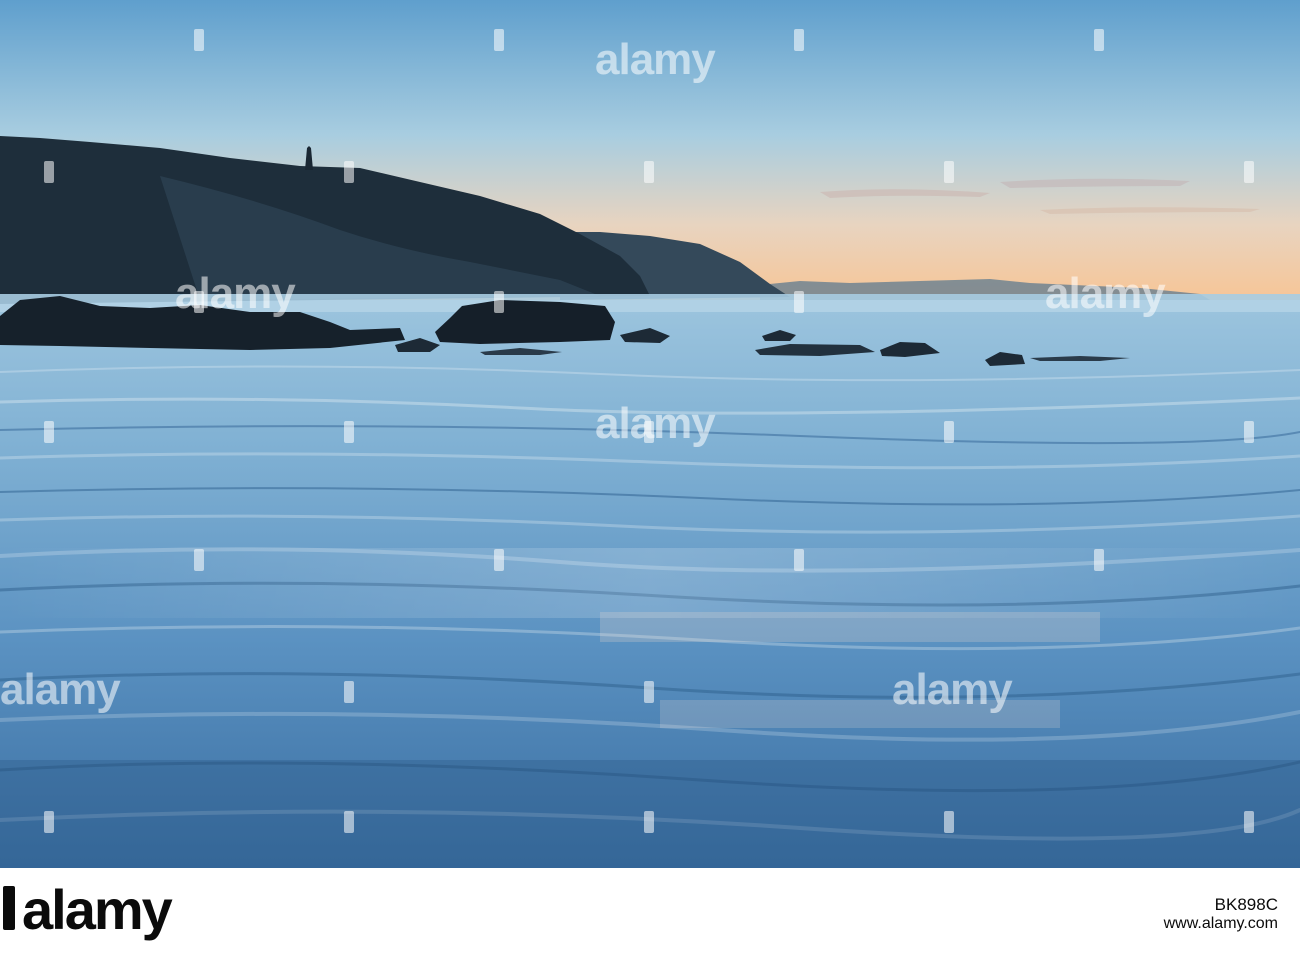 This screenshot has width=1300, height=956. I want to click on footer-url: www.alamy.com, so click(1220, 923).